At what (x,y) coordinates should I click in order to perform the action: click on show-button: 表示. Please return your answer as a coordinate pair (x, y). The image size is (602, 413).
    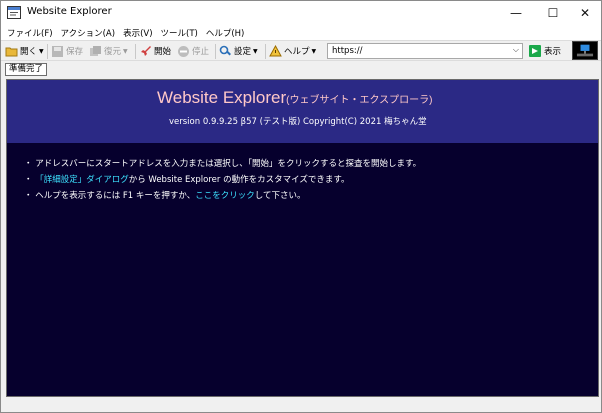
    Looking at the image, I should click on (545, 51).